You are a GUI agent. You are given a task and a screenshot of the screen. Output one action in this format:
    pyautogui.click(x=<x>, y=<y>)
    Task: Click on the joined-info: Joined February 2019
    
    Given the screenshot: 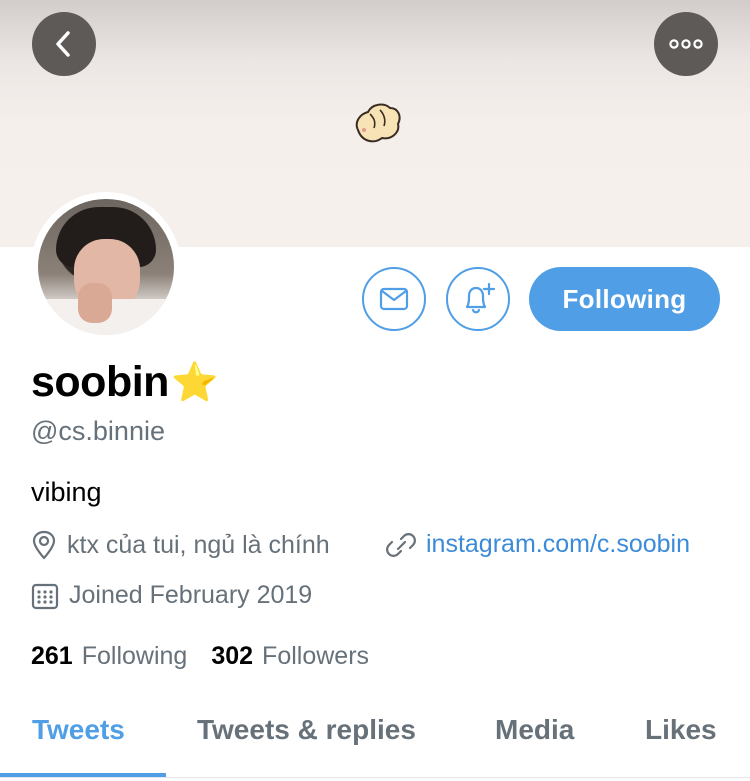 What is the action you would take?
    pyautogui.click(x=171, y=595)
    